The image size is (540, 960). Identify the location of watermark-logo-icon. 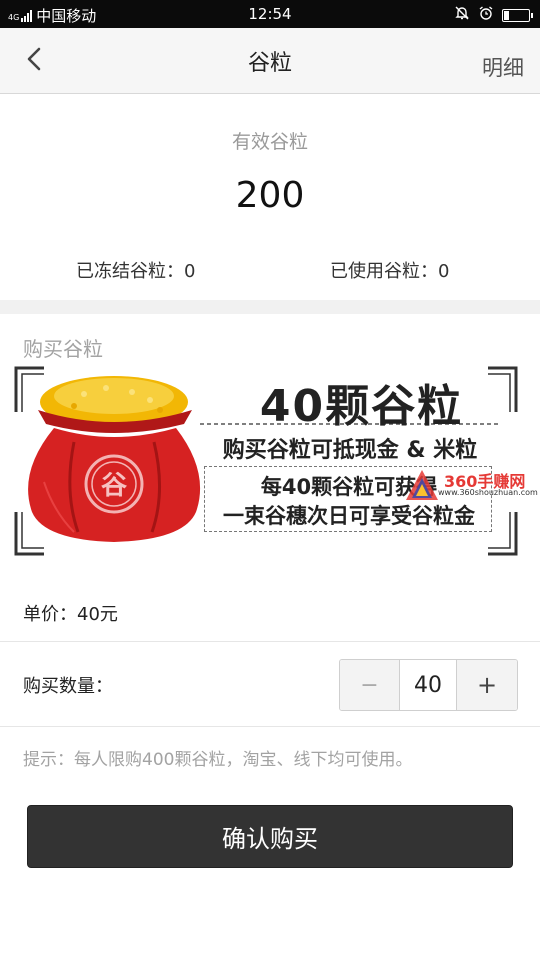
(422, 485).